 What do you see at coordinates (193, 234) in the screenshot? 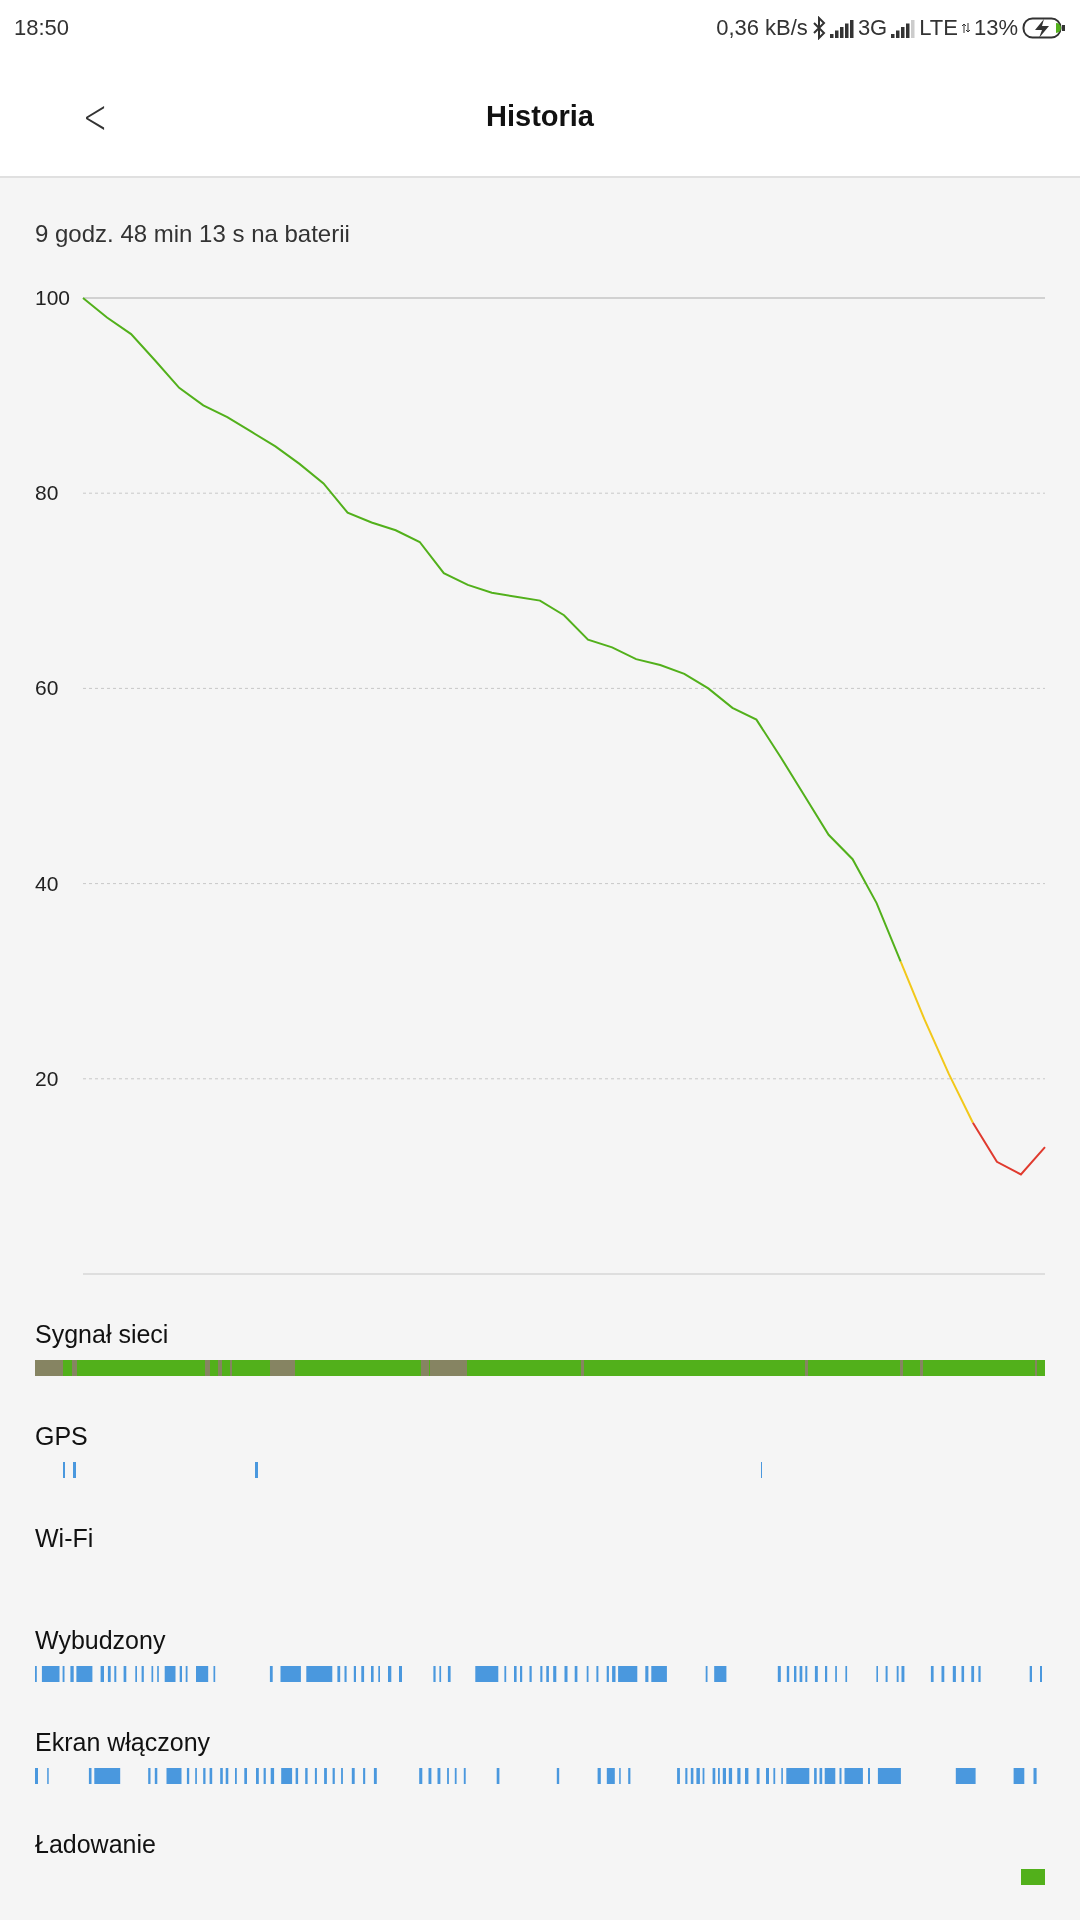
I see `battery-duration: 9 godz. 48 min 13 s na baterii` at bounding box center [193, 234].